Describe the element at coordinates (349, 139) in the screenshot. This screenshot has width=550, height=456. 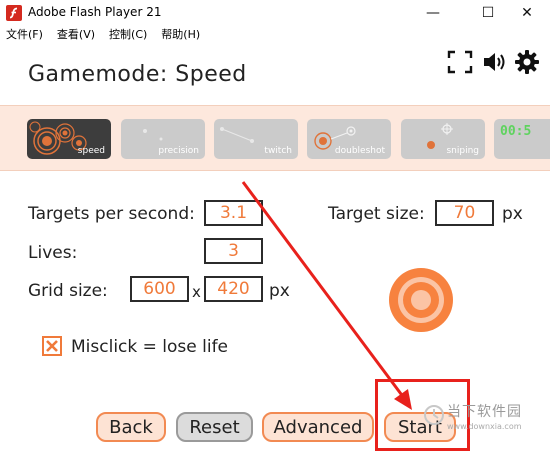
I see `mode-doubleshot: doubleshot` at that location.